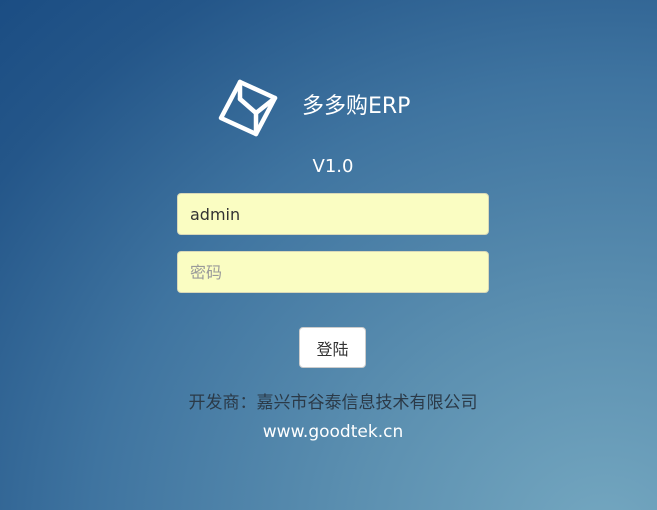  Describe the element at coordinates (333, 214) in the screenshot. I see `username-input` at that location.